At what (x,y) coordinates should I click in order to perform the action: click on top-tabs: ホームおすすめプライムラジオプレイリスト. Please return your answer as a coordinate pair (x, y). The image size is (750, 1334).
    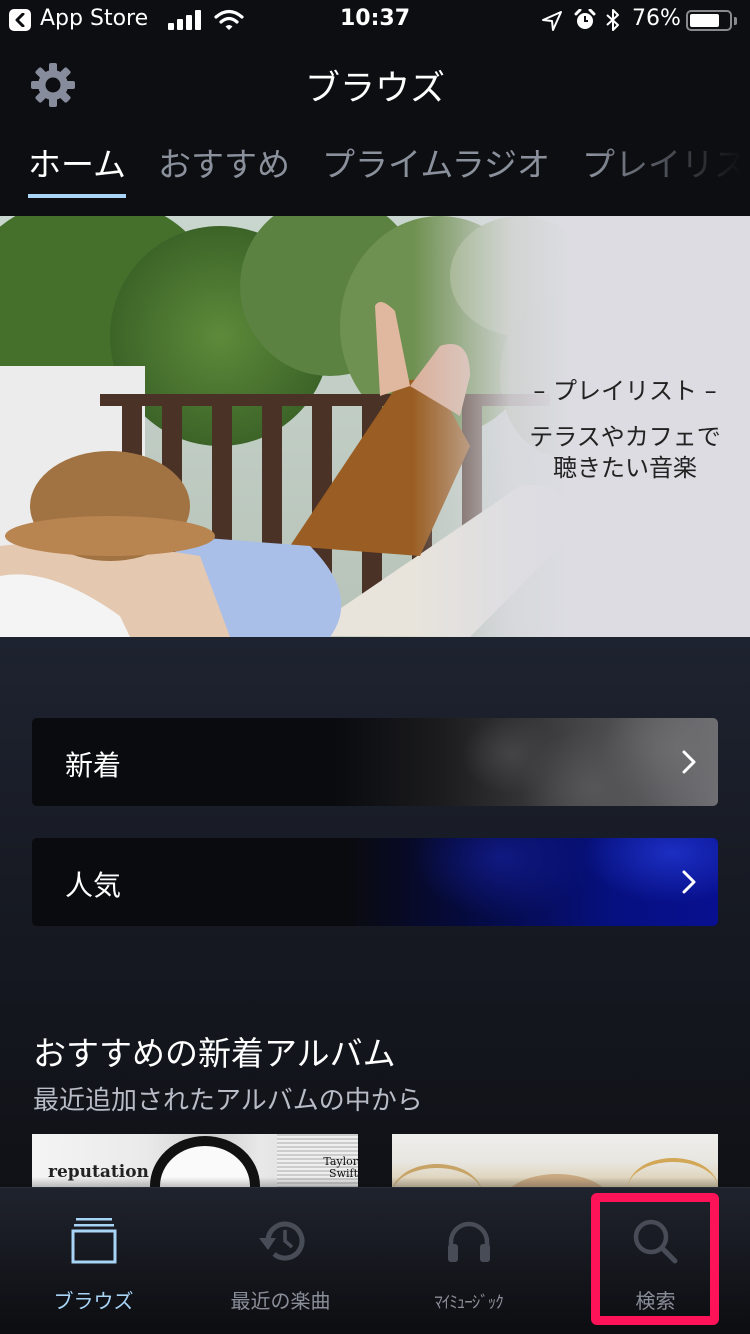
    Looking at the image, I should click on (389, 168).